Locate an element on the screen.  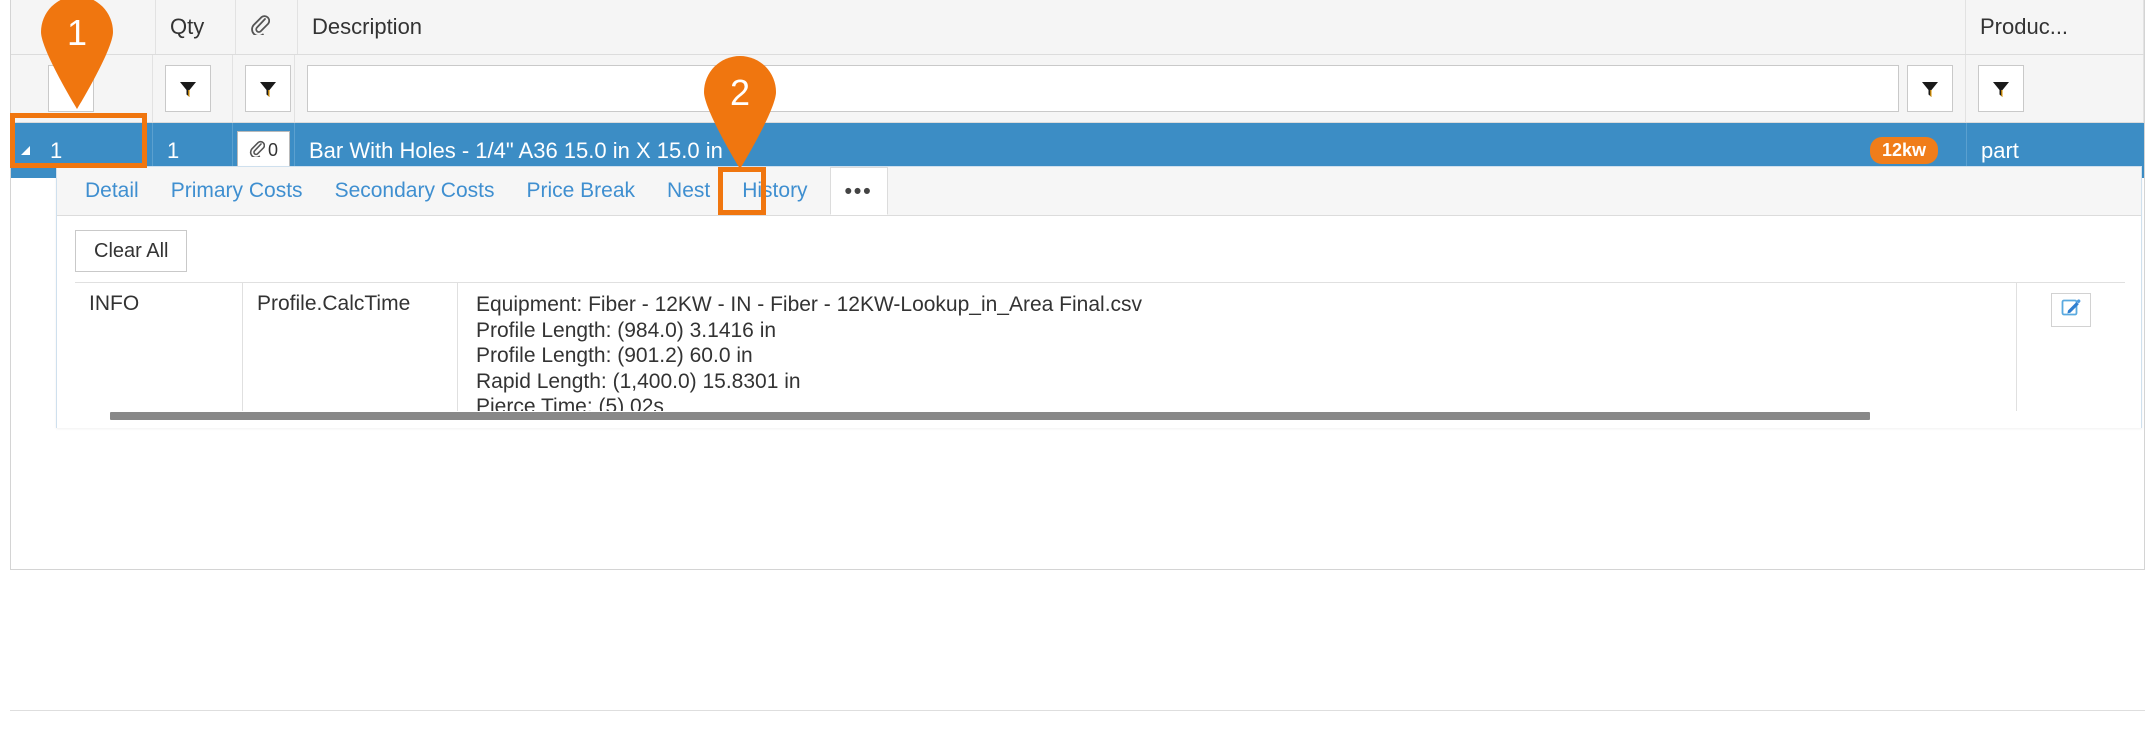
rownum-filter-button is located at coordinates (71, 88).